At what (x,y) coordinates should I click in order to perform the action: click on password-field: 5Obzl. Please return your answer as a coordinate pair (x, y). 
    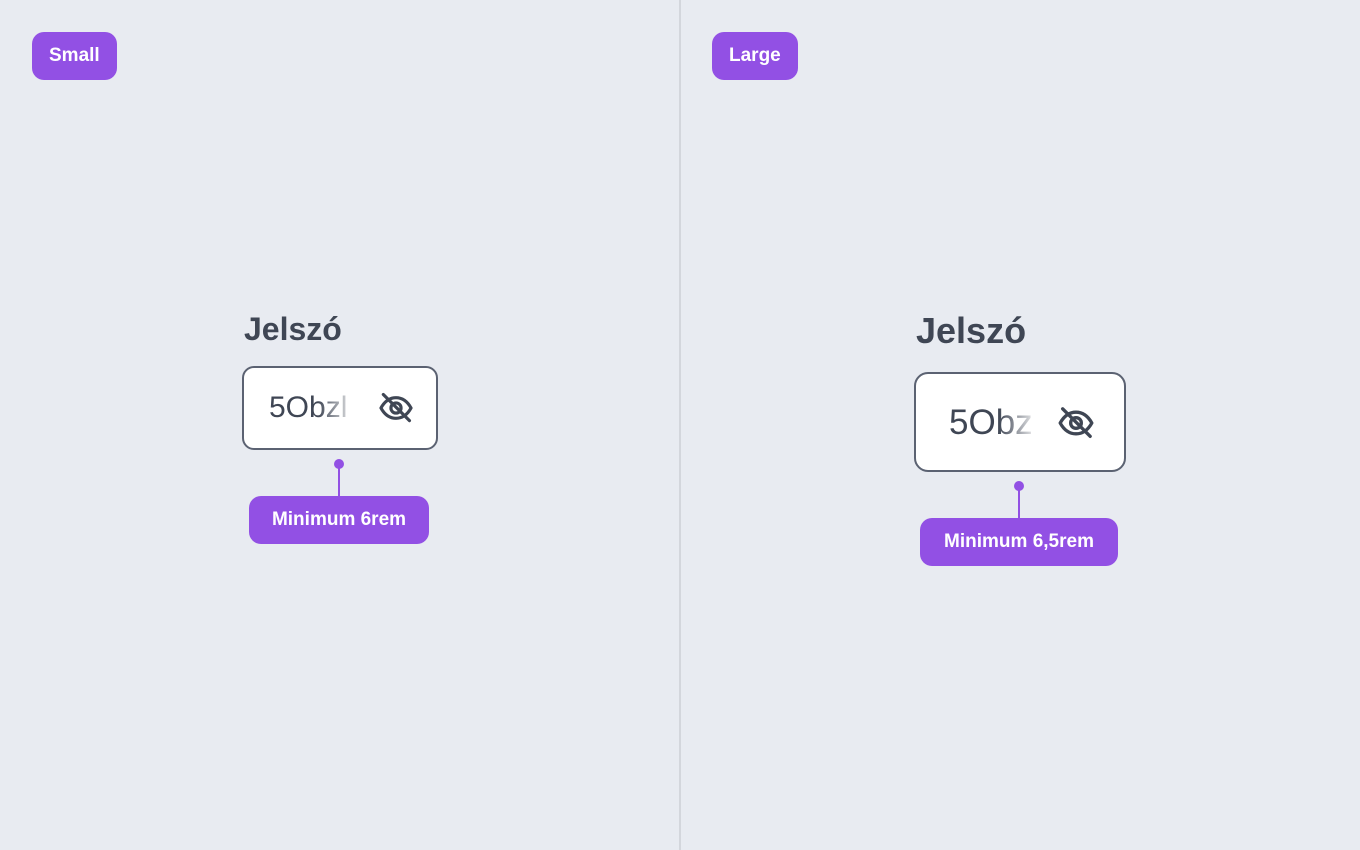
    Looking at the image, I should click on (340, 408).